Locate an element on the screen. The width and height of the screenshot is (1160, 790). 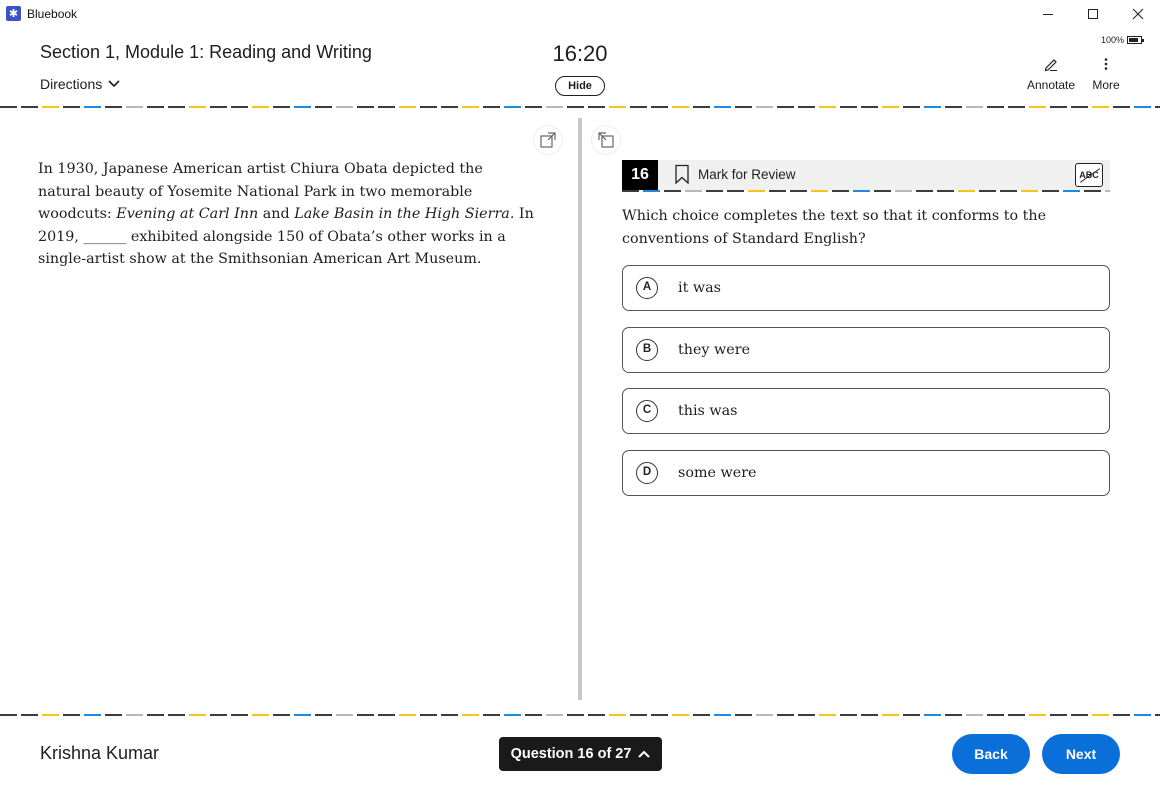
choice-c: C this was is located at coordinates (866, 411).